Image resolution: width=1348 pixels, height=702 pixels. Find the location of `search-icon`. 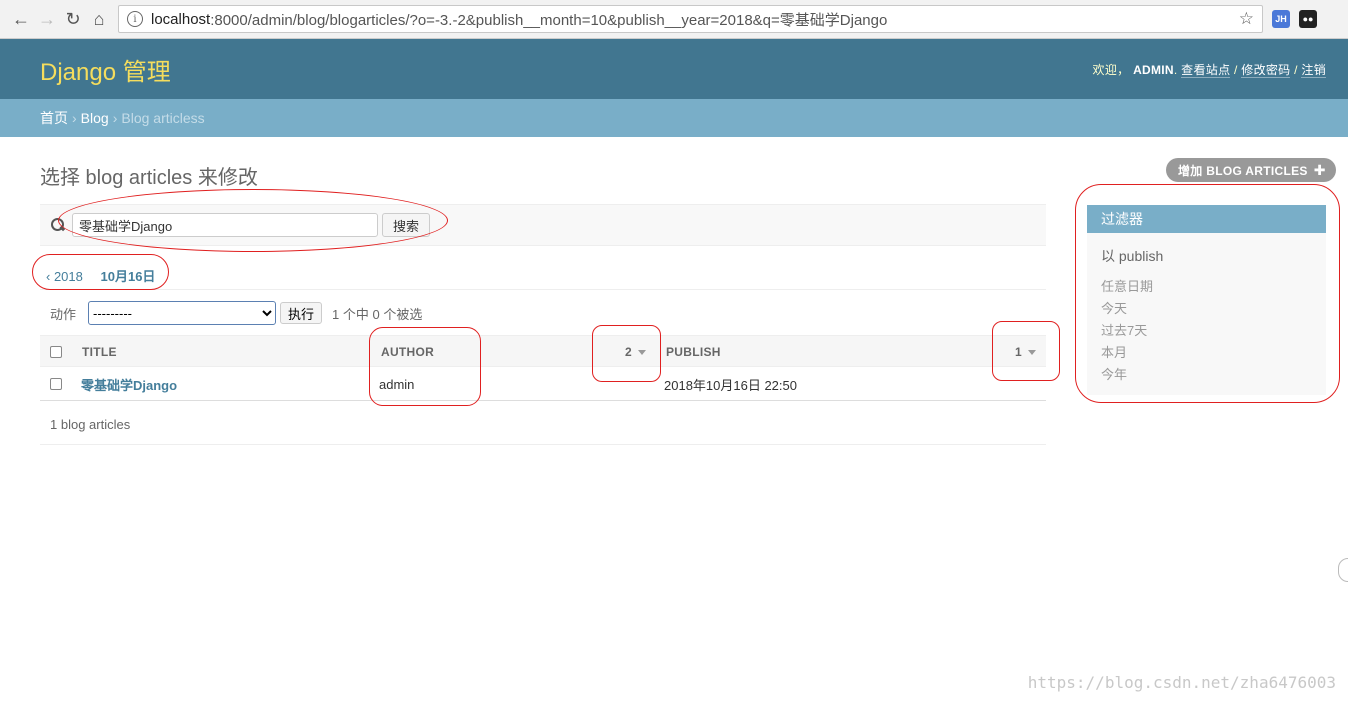

search-icon is located at coordinates (58, 225).